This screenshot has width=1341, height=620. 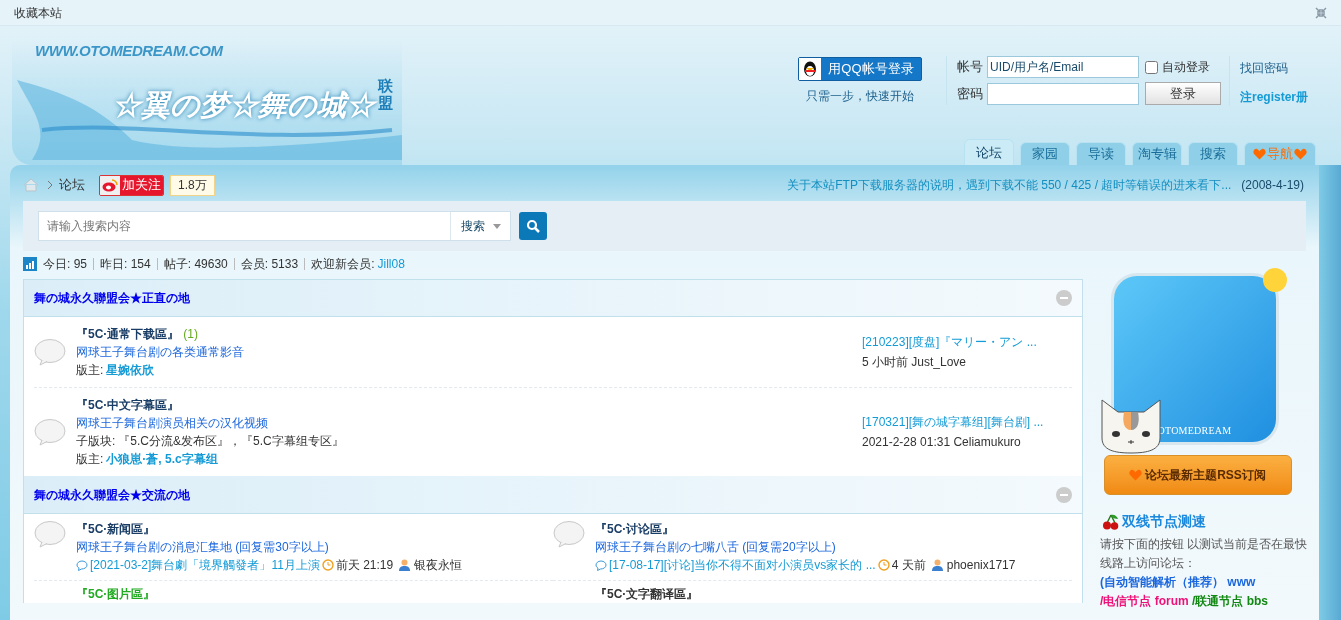 I want to click on node-link: /联通节点 bbs, so click(x=1230, y=601).